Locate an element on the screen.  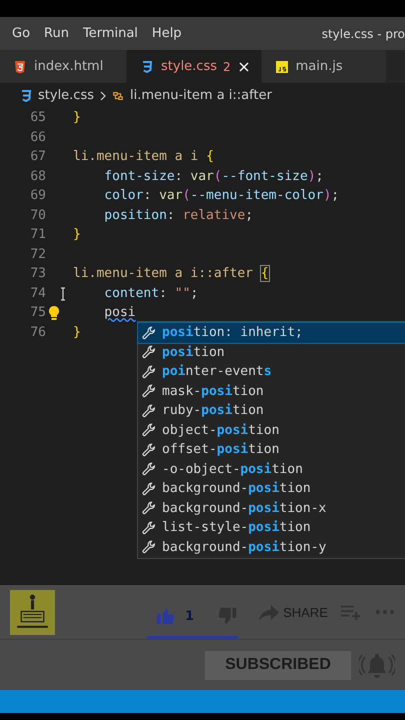
suggestion-item: background-position-y is located at coordinates (271, 547).